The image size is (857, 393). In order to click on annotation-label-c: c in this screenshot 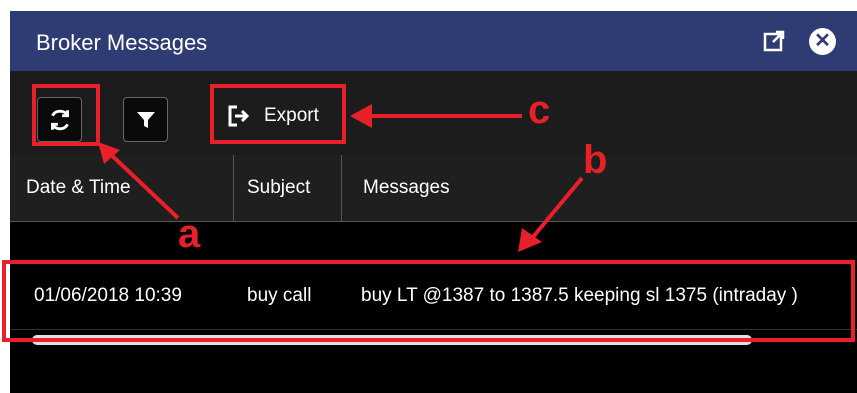, I will do `click(539, 110)`.